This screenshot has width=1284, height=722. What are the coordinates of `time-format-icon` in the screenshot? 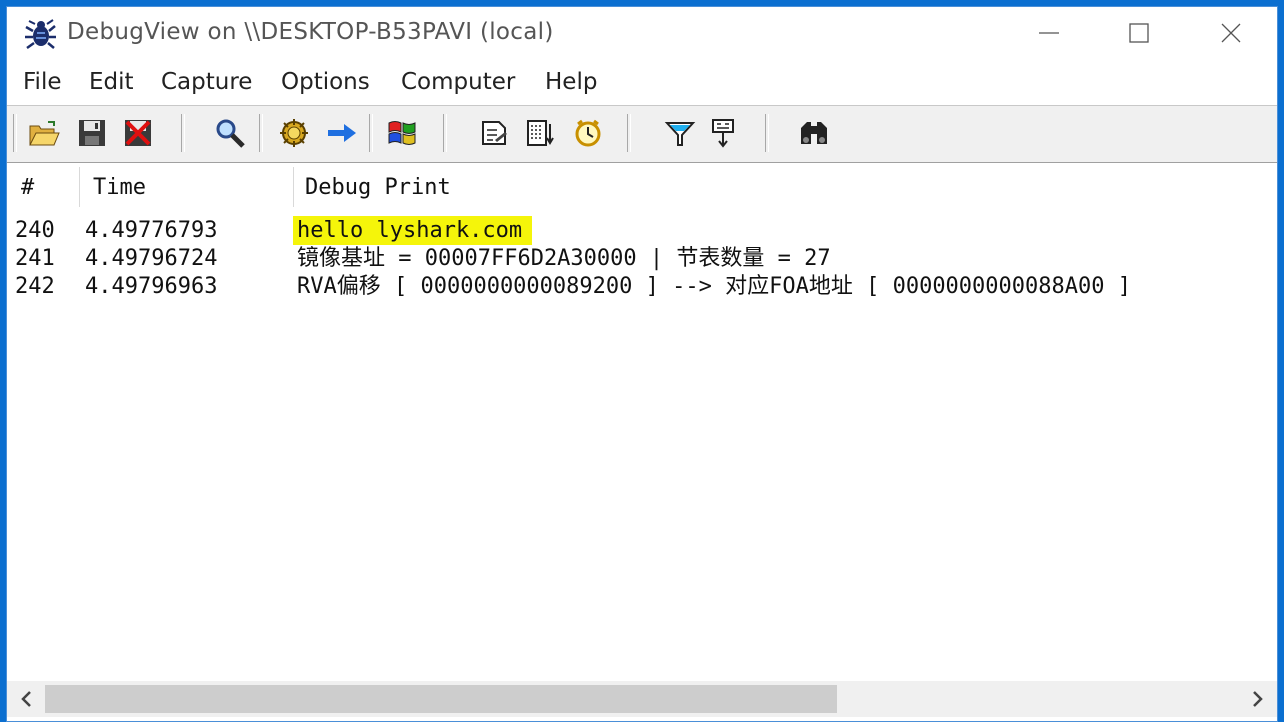 It's located at (494, 133).